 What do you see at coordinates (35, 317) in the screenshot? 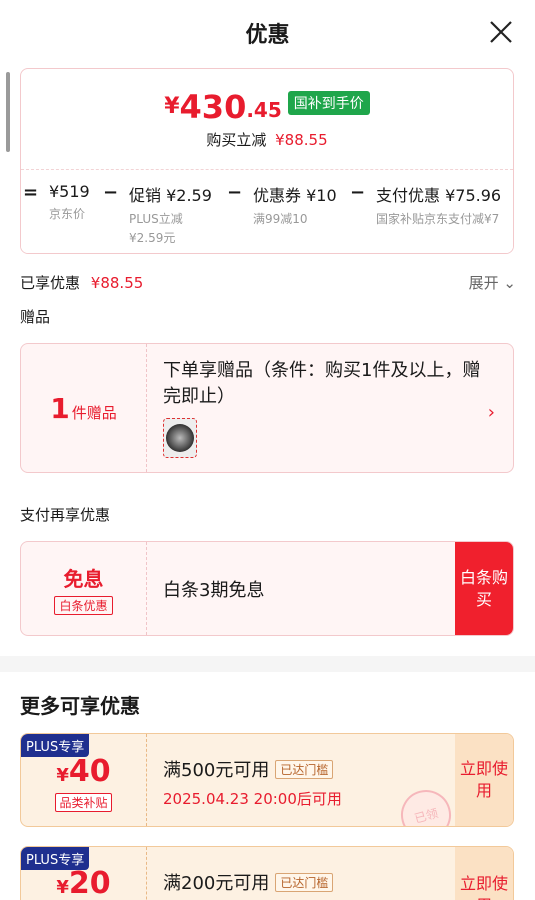
I see `gift-section-label: 赠品` at bounding box center [35, 317].